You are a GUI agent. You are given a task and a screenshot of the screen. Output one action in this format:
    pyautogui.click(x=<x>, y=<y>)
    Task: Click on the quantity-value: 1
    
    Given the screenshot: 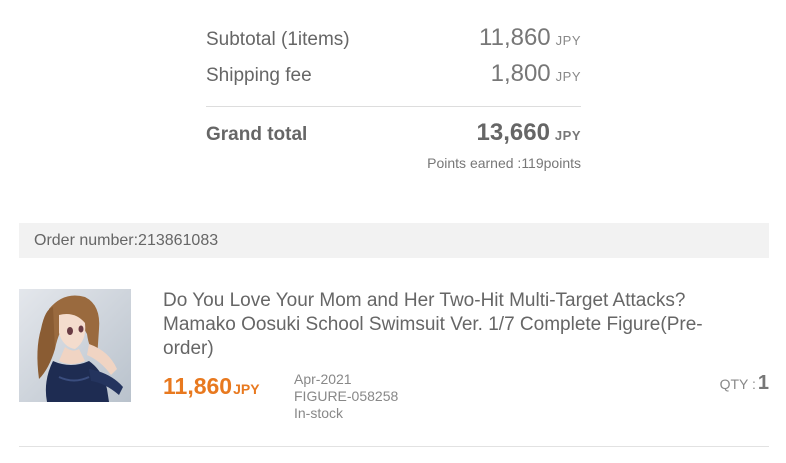 What is the action you would take?
    pyautogui.click(x=763, y=383)
    